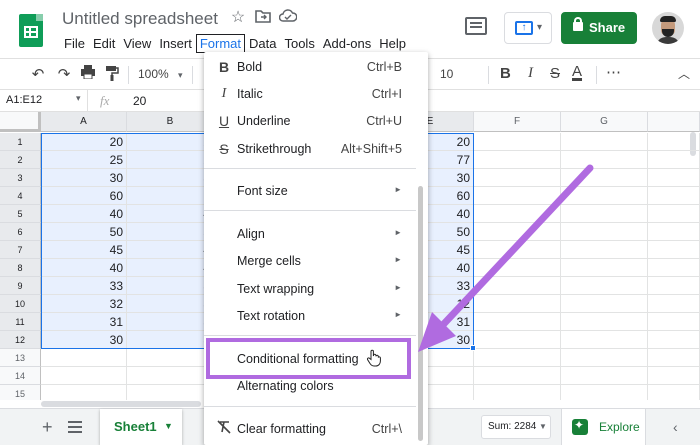  Describe the element at coordinates (288, 18) in the screenshot. I see `cloud-status-icon` at that location.